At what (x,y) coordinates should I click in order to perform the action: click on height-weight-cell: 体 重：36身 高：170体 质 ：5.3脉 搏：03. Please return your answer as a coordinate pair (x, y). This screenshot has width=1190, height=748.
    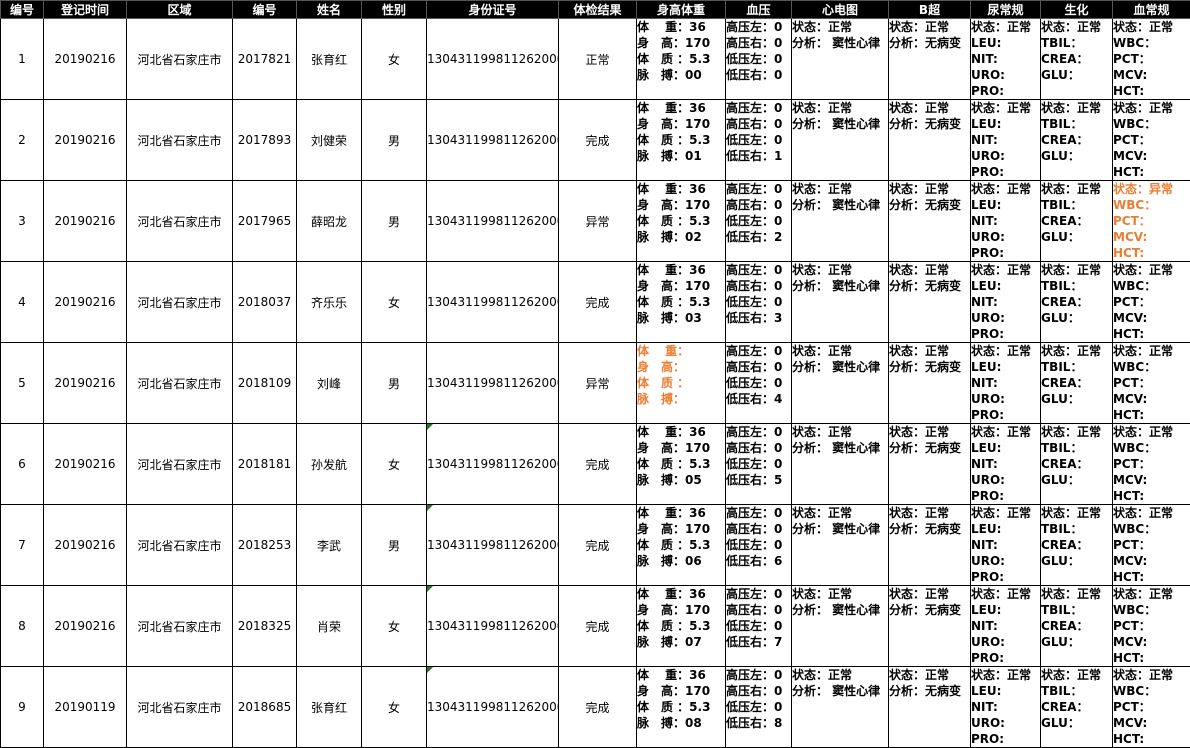
    Looking at the image, I should click on (681, 302).